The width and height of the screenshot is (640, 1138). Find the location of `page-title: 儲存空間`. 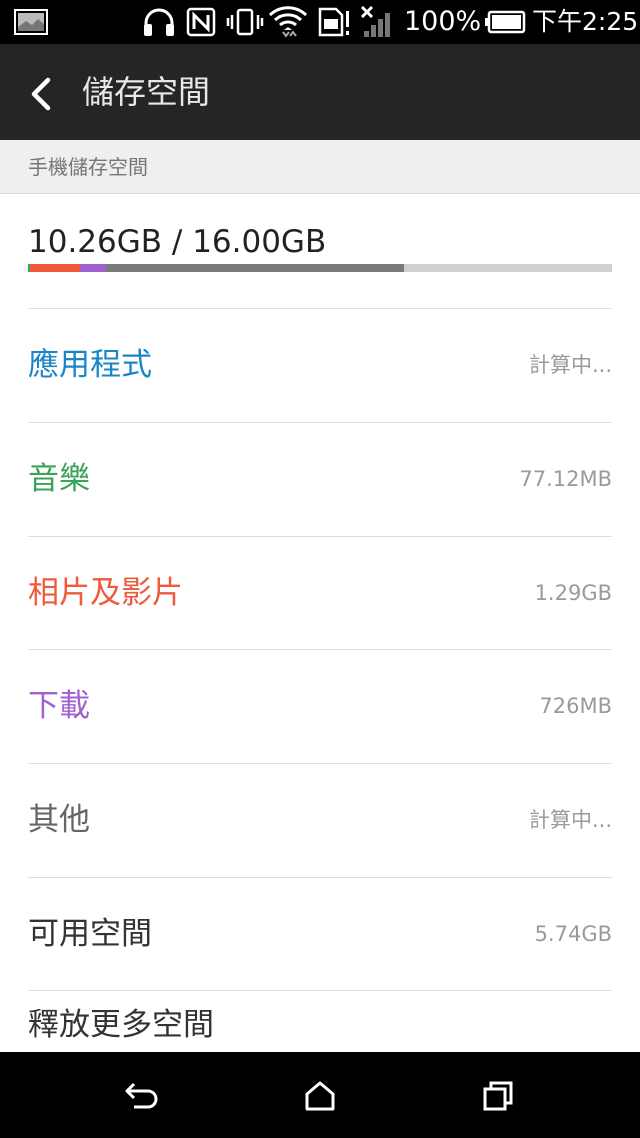

page-title: 儲存空間 is located at coordinates (146, 92).